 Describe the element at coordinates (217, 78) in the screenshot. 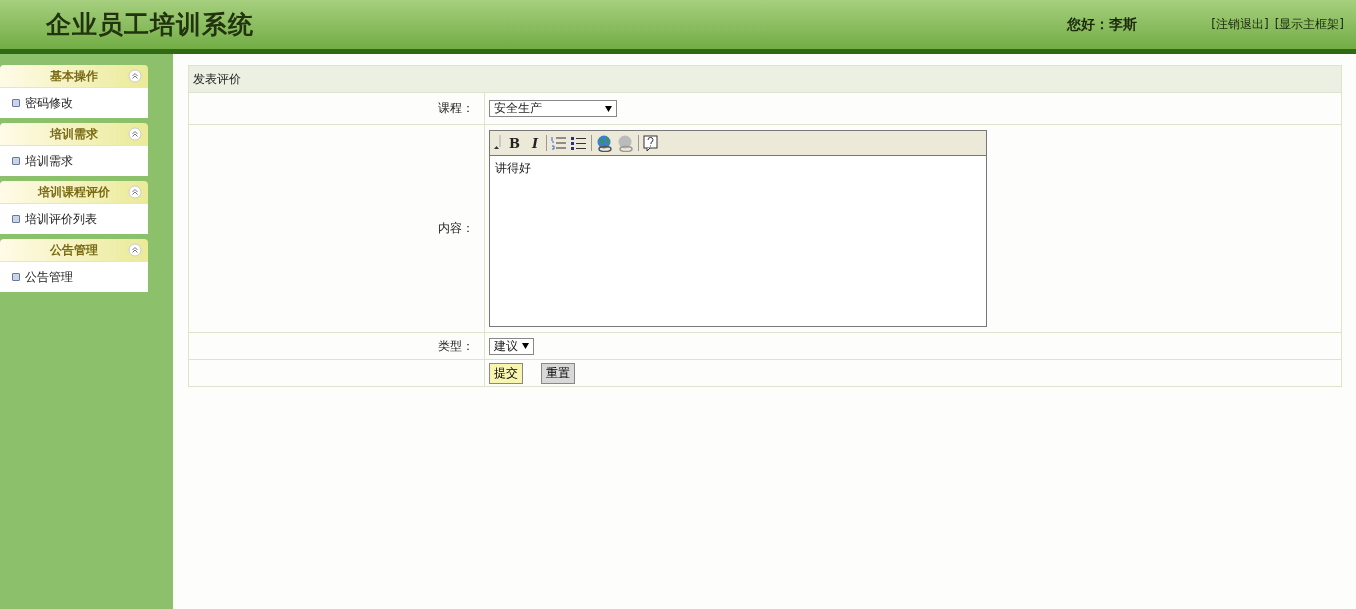

I see `form-title: 发表评价` at that location.